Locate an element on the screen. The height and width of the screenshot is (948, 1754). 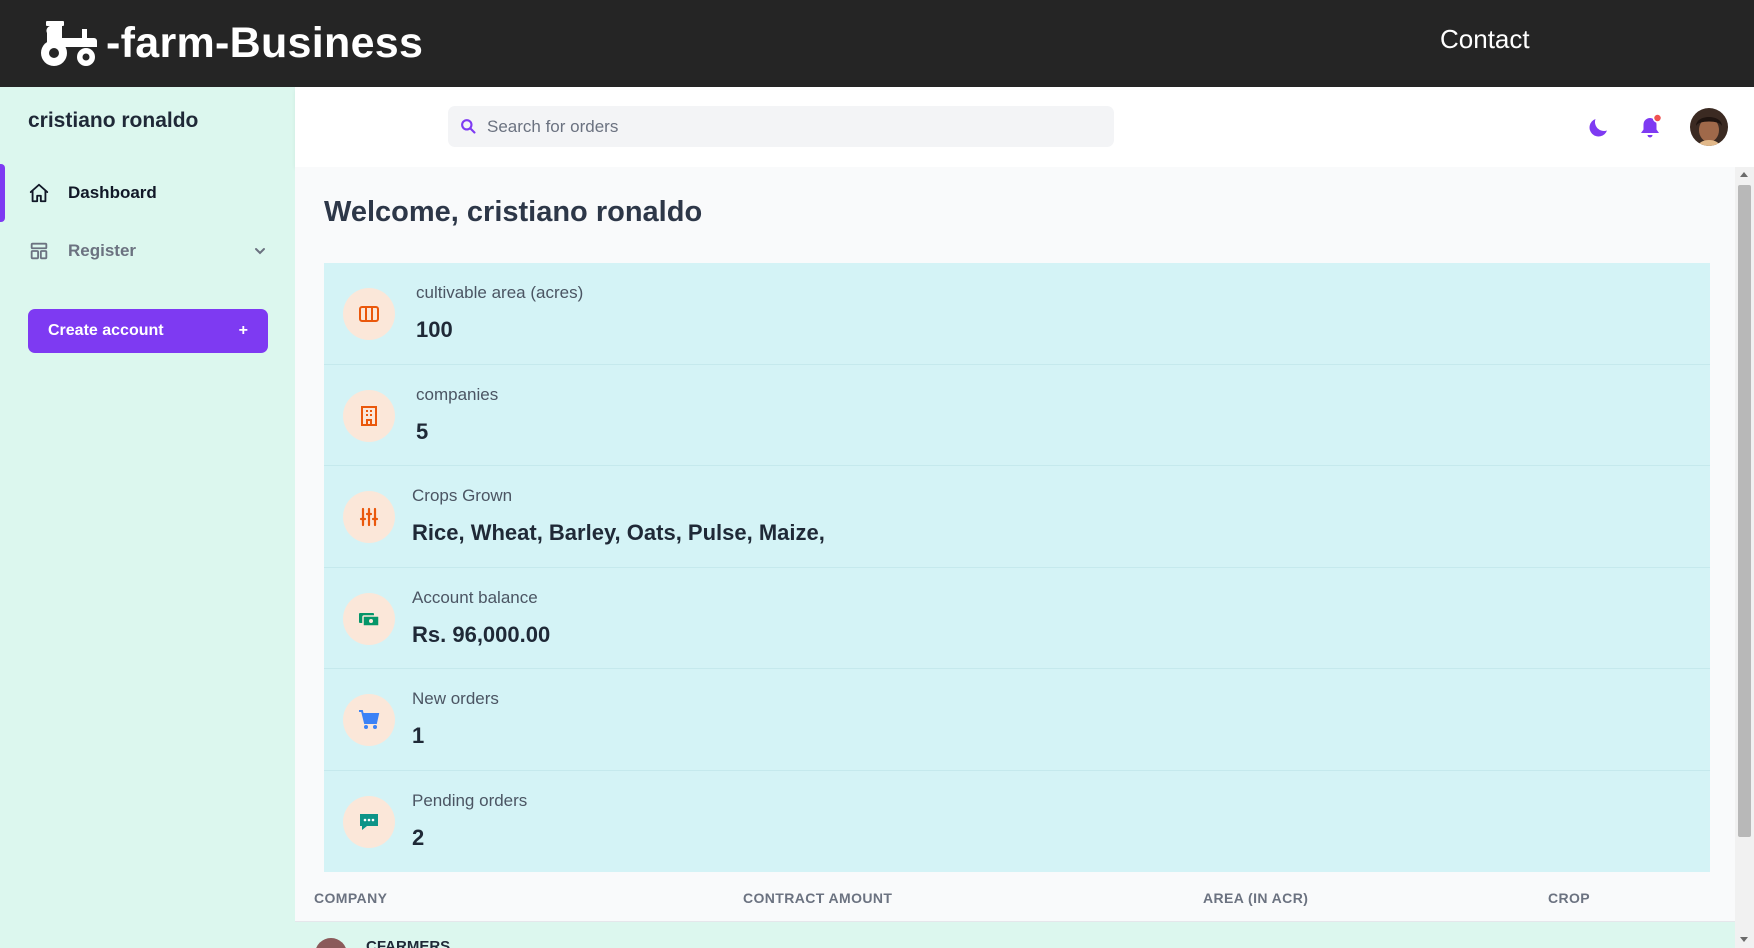
building-icon is located at coordinates (369, 415).